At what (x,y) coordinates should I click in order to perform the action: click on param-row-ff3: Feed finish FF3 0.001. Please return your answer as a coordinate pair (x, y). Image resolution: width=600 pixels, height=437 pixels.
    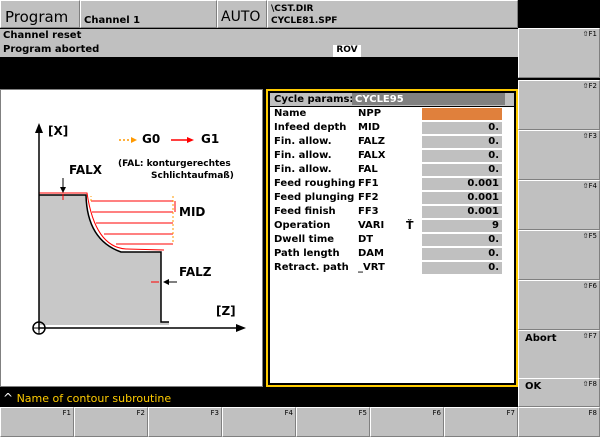
    Looking at the image, I should click on (392, 212).